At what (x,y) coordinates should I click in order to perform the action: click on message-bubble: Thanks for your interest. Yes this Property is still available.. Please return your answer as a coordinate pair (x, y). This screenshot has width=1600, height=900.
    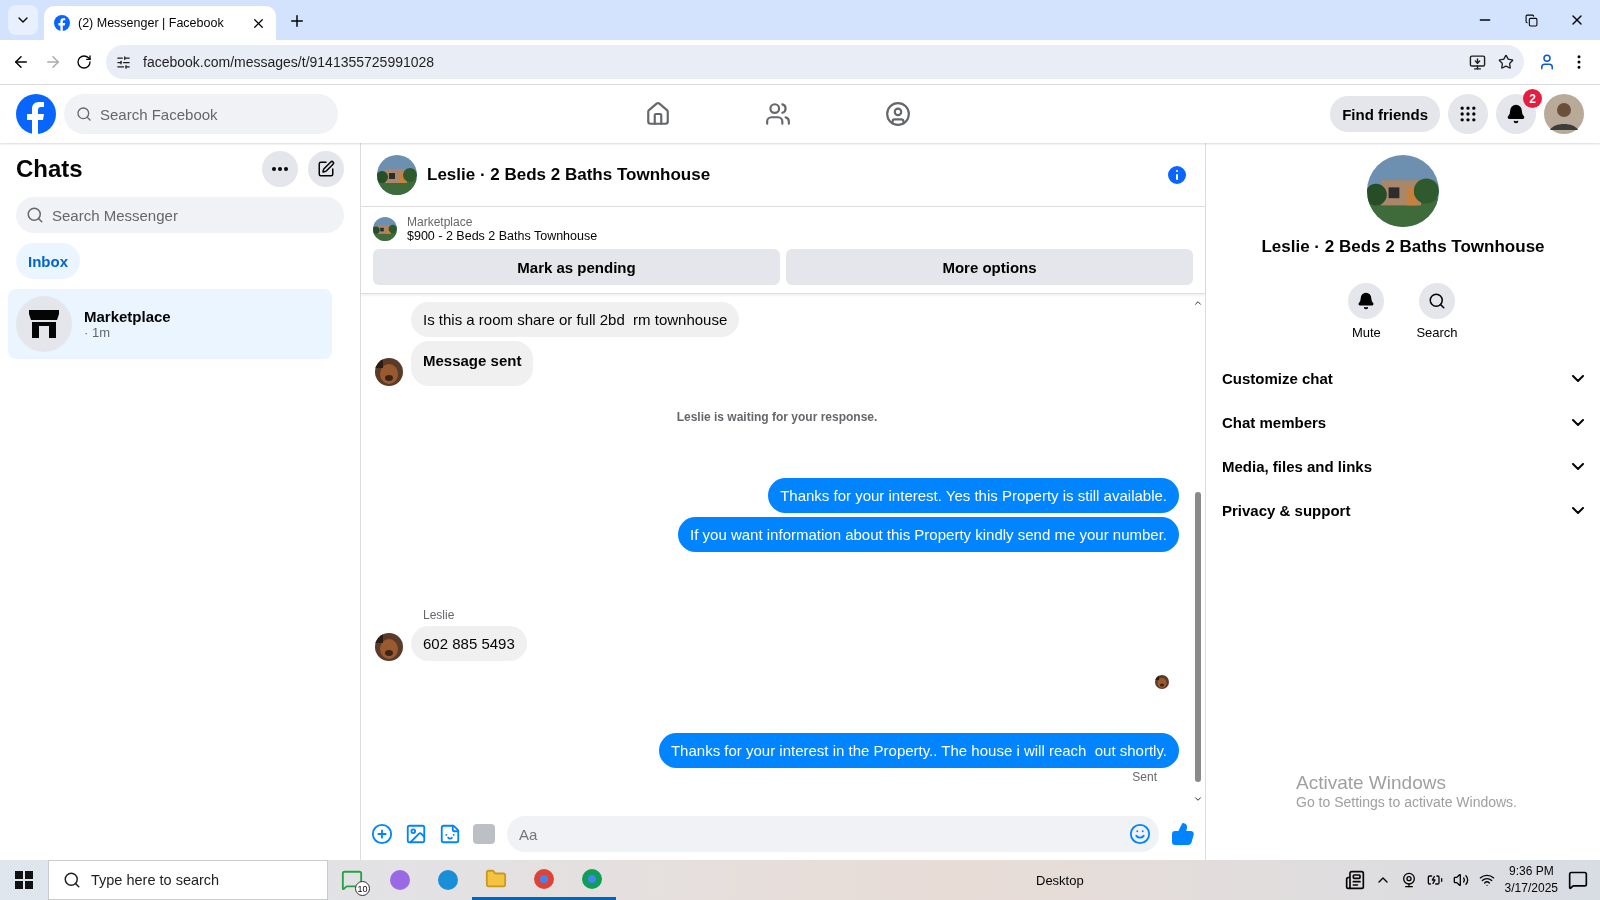
    Looking at the image, I should click on (973, 495).